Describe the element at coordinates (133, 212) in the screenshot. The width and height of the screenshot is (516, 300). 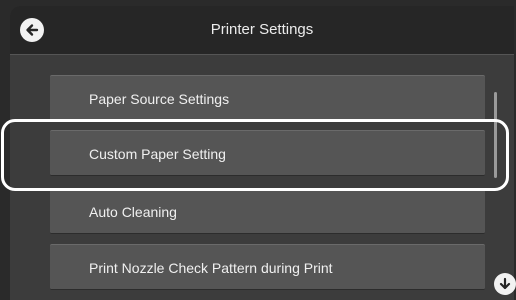
I see `menu-item-label: Auto Cleaning` at that location.